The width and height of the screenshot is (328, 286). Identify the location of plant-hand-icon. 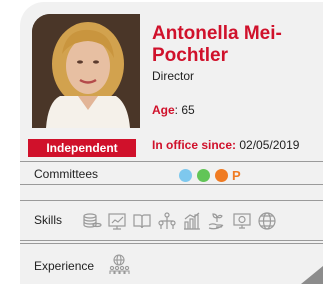
(216, 221).